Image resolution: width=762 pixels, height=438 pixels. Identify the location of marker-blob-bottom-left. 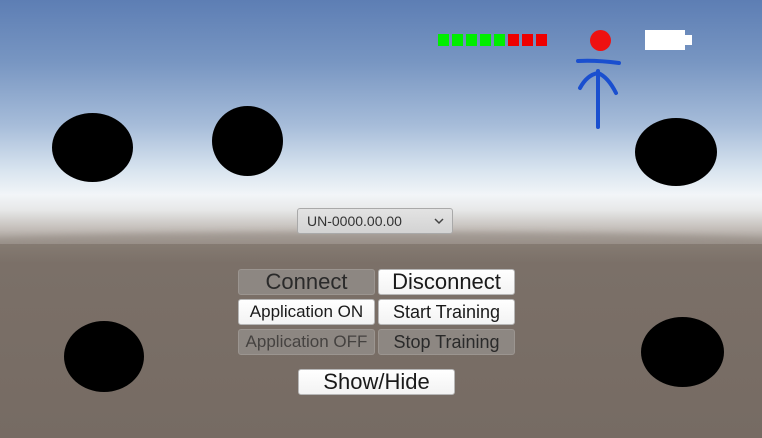
(104, 356).